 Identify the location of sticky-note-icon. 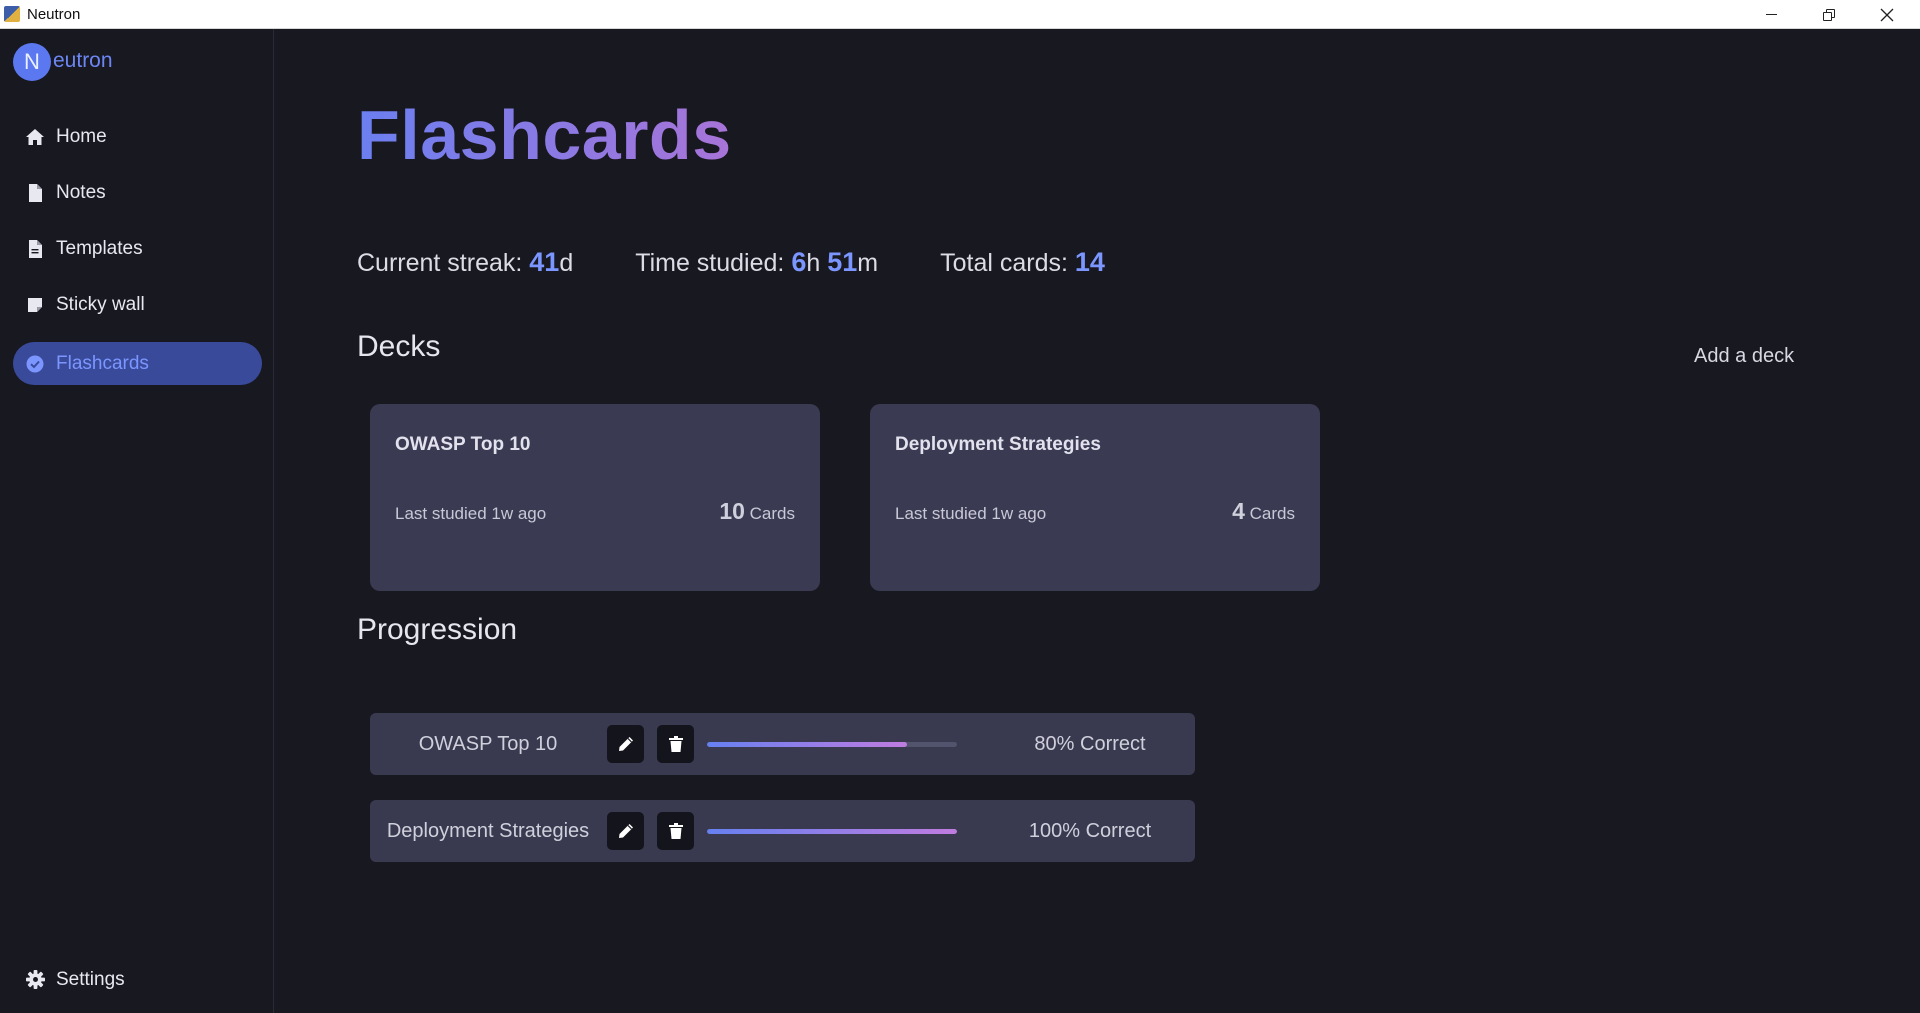
(35, 305).